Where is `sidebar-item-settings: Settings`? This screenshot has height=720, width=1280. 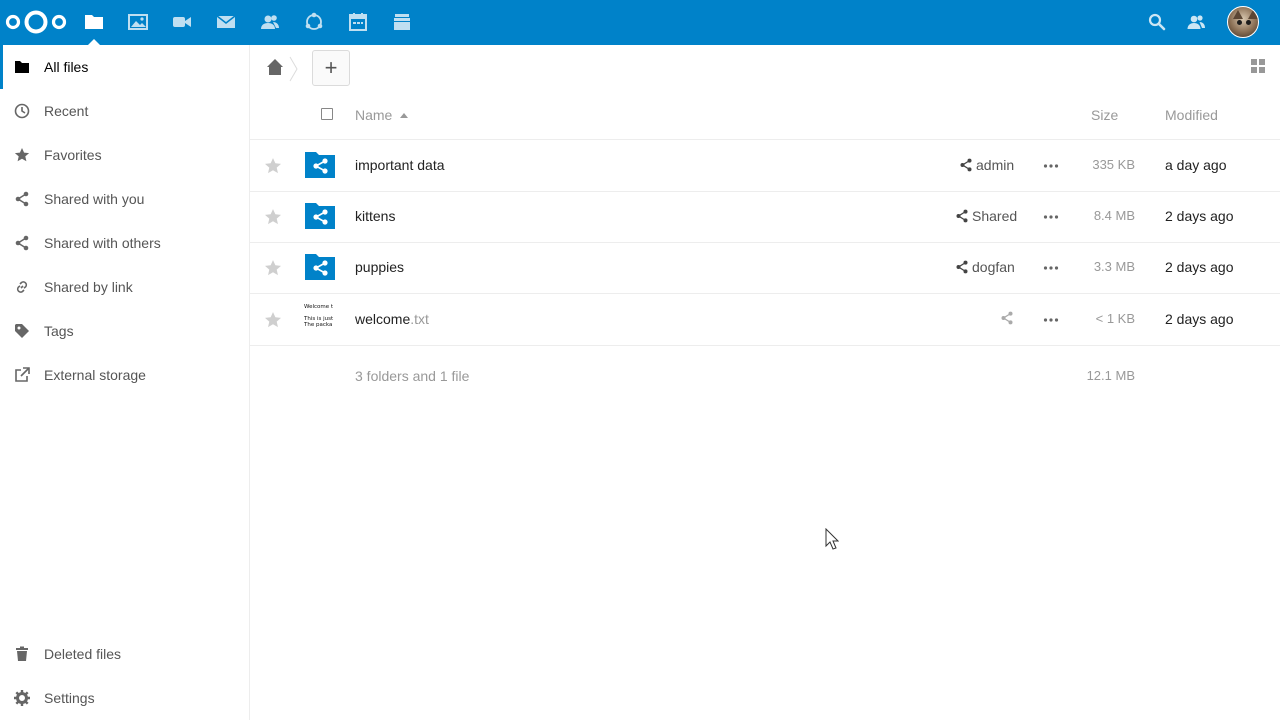
sidebar-item-settings: Settings is located at coordinates (124, 698).